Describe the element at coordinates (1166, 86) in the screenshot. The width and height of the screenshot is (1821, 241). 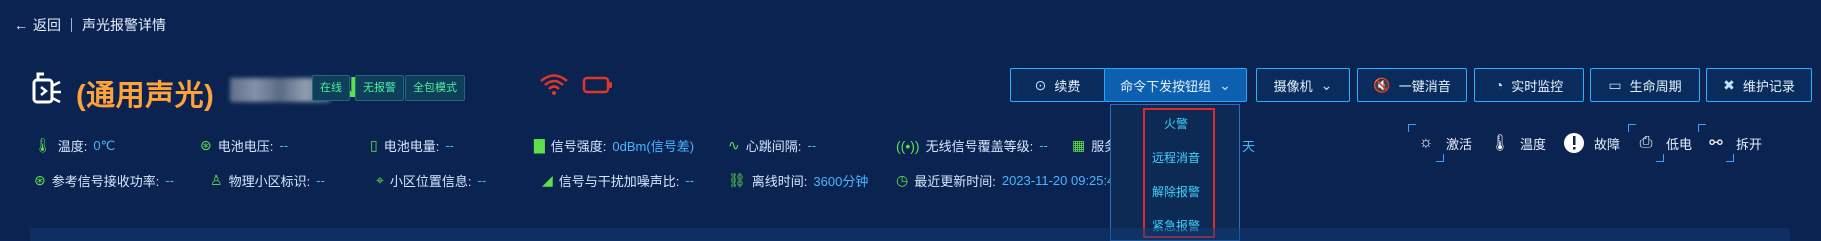
I see `command-label: 命令下发按钮组` at that location.